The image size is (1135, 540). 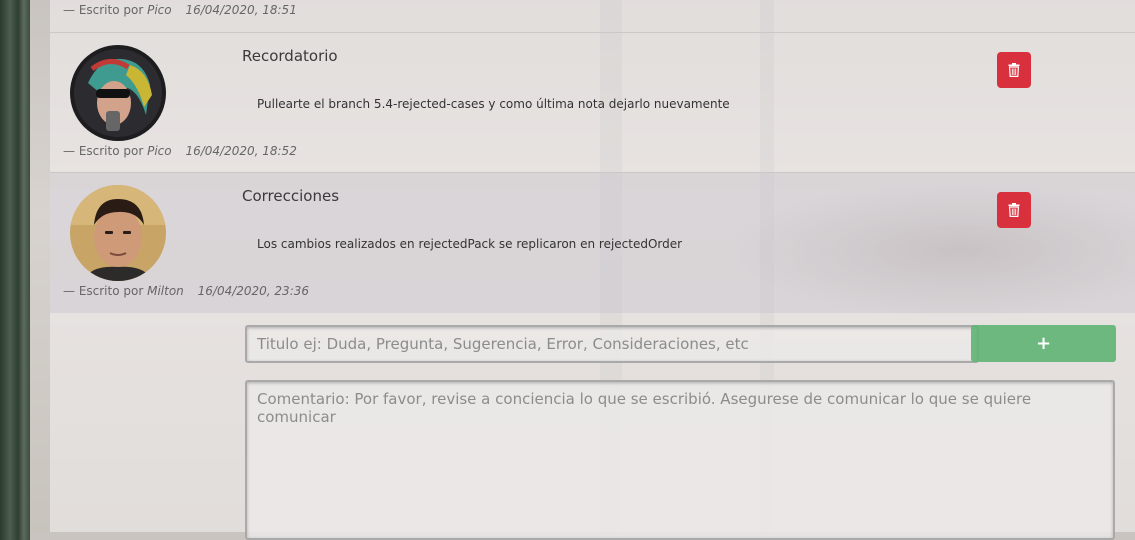 What do you see at coordinates (291, 196) in the screenshot?
I see `comment-title: Correcciones` at bounding box center [291, 196].